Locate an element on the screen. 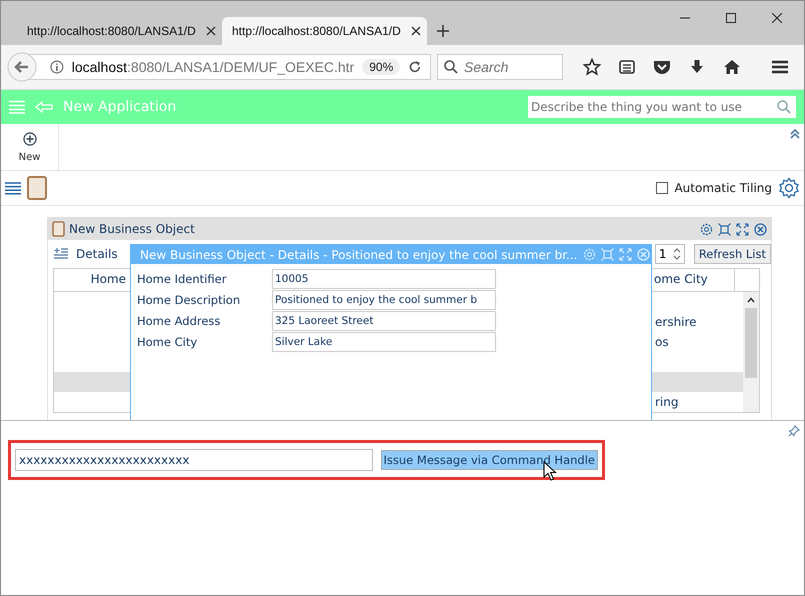 The image size is (805, 596). maximize-icon is located at coordinates (731, 18).